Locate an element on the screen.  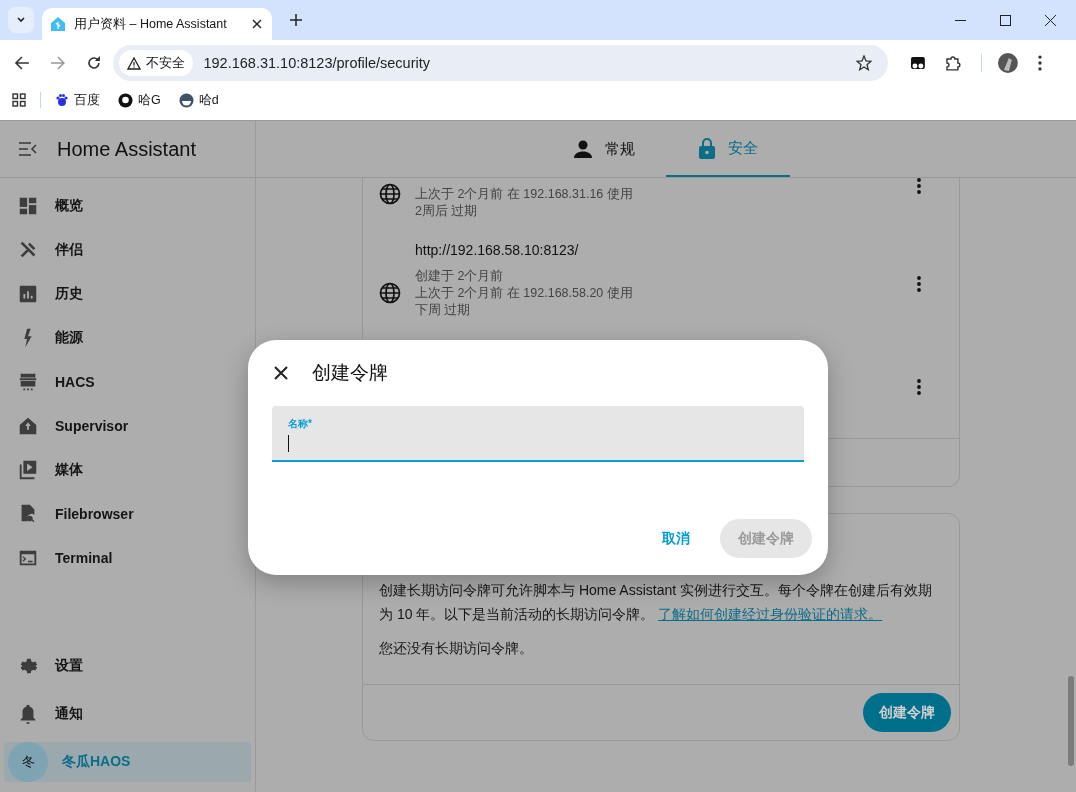
session-detail: 创建于 2个月前 is located at coordinates (460, 276).